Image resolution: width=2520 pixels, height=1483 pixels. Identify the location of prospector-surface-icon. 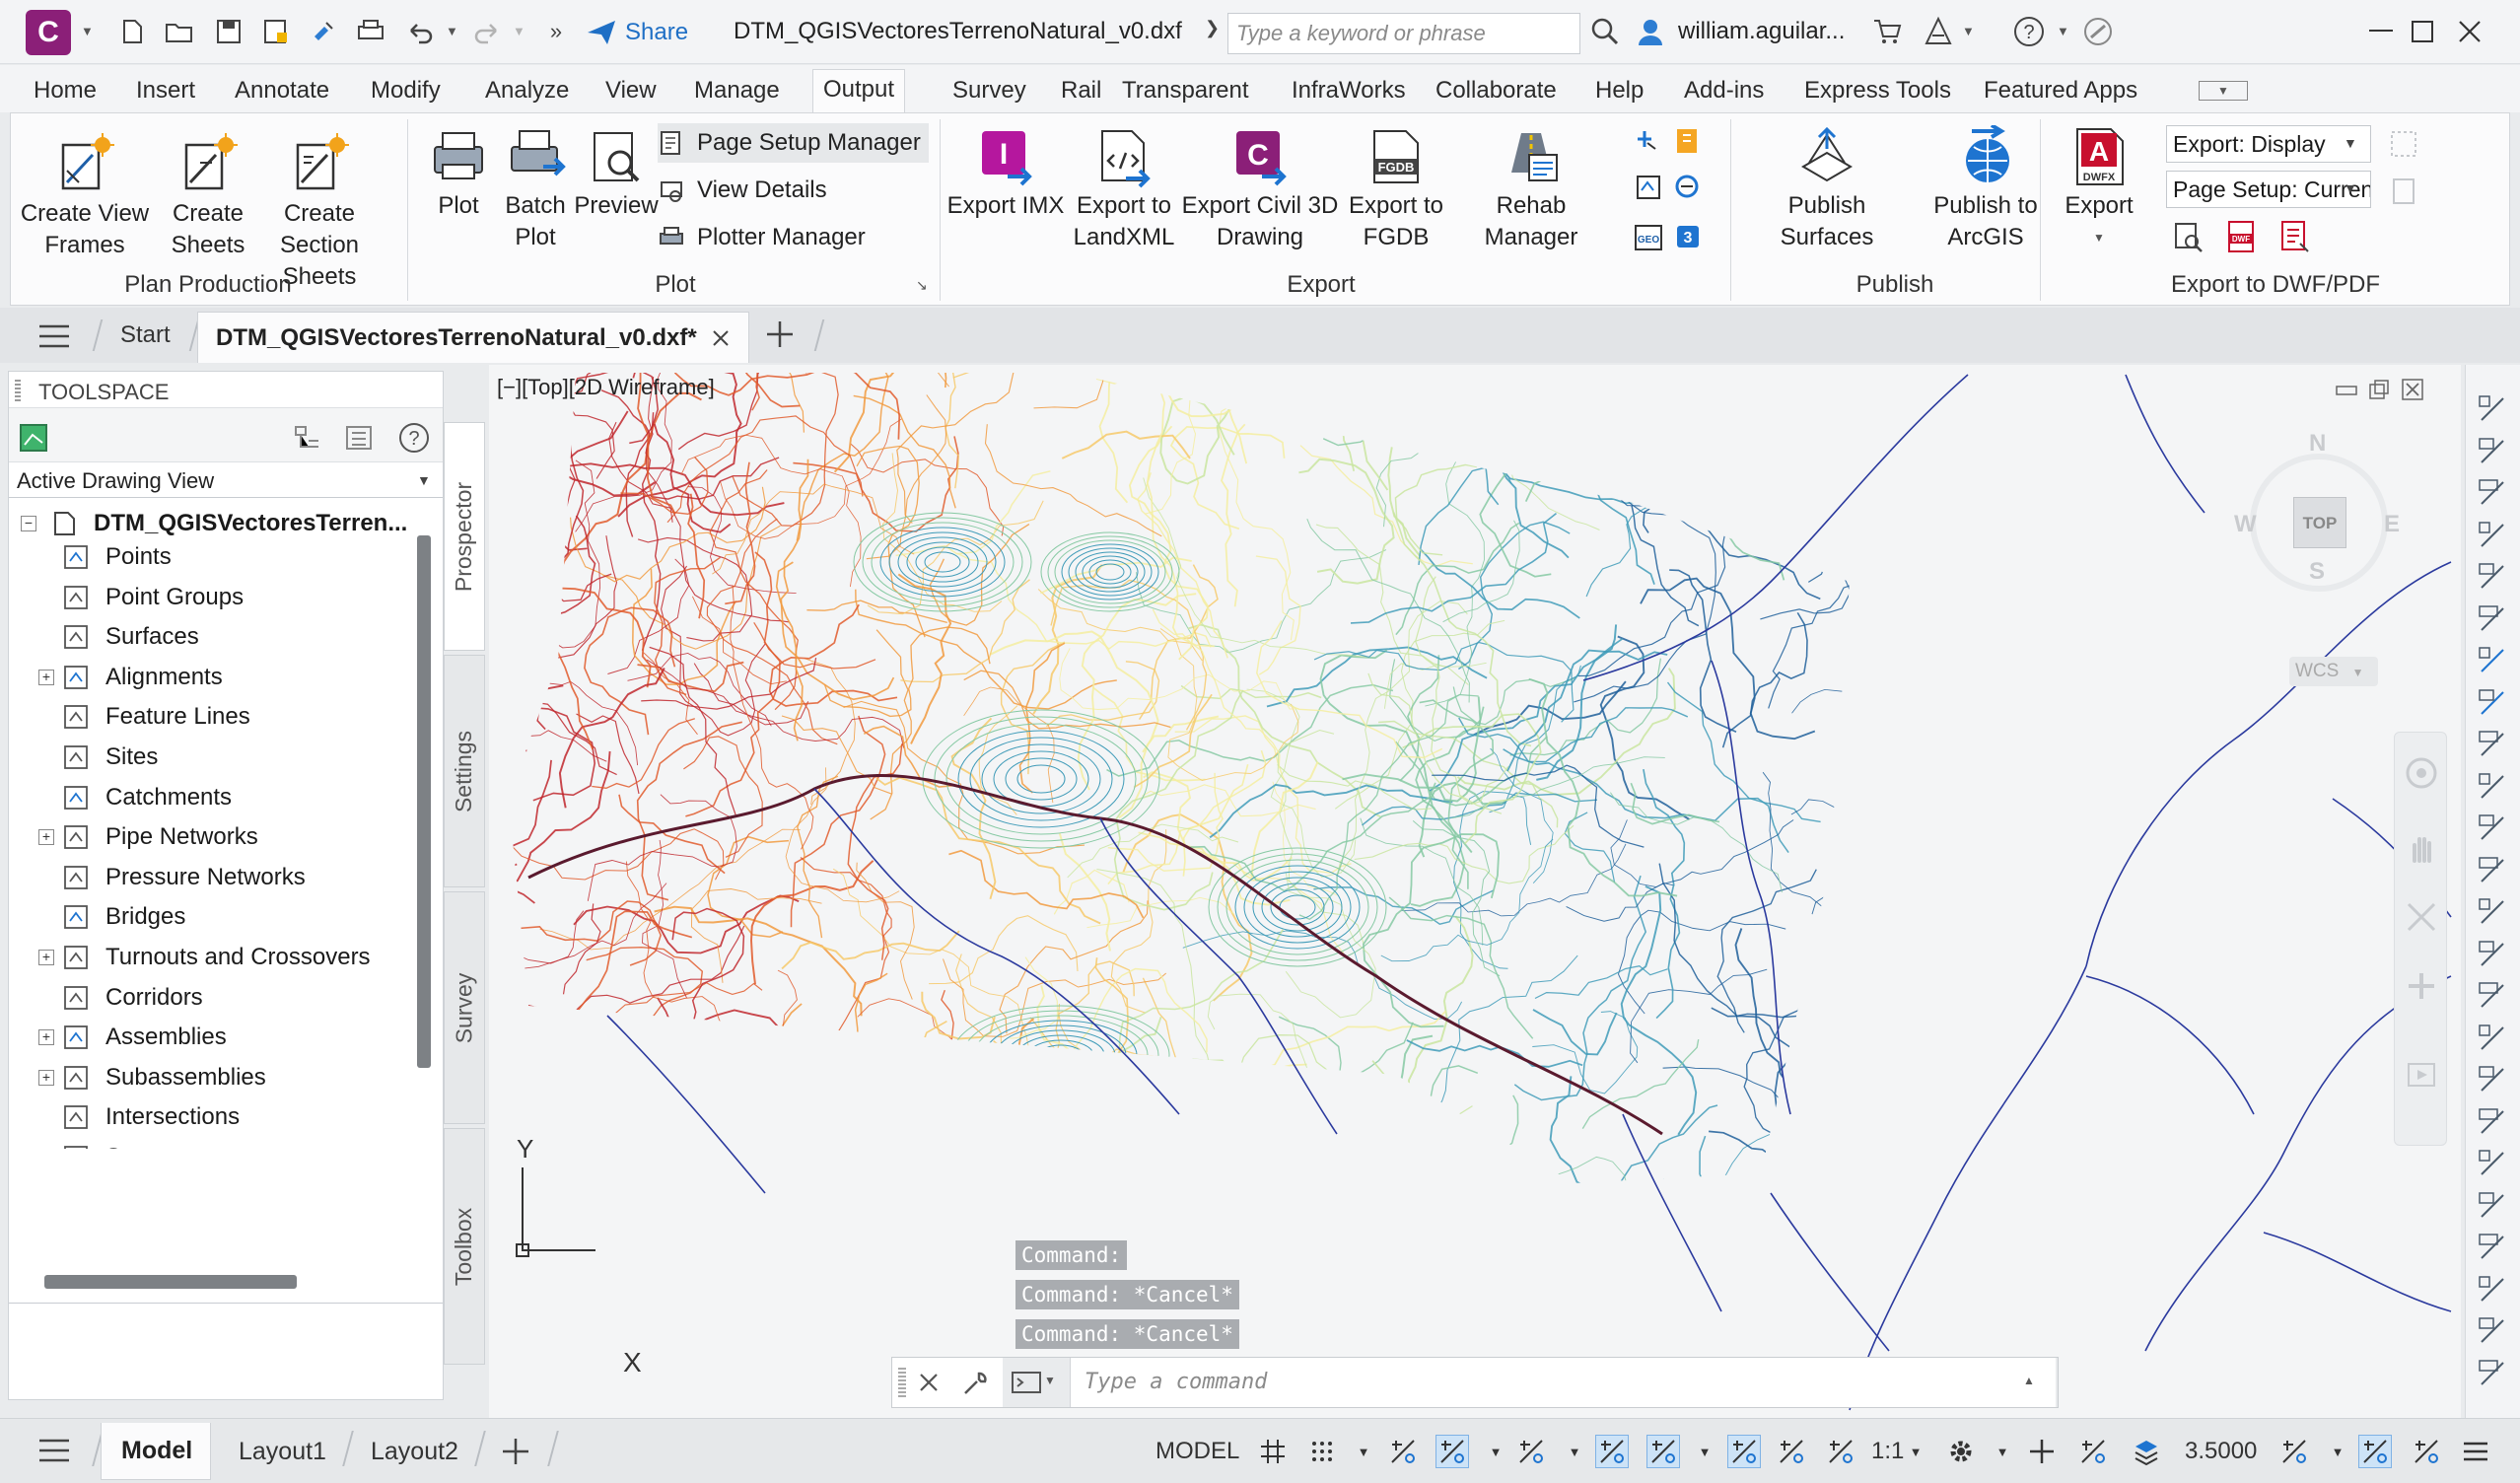
(33, 438).